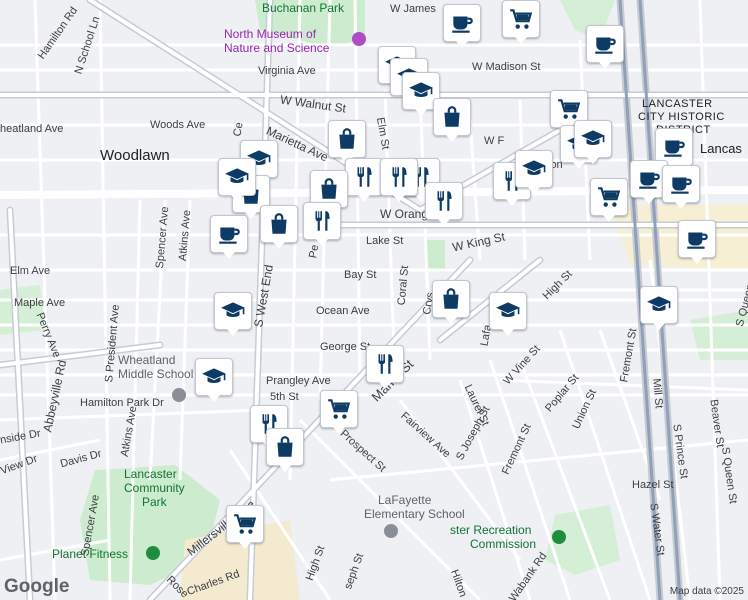  Describe the element at coordinates (506, 67) in the screenshot. I see `street-label: W Madison St` at that location.